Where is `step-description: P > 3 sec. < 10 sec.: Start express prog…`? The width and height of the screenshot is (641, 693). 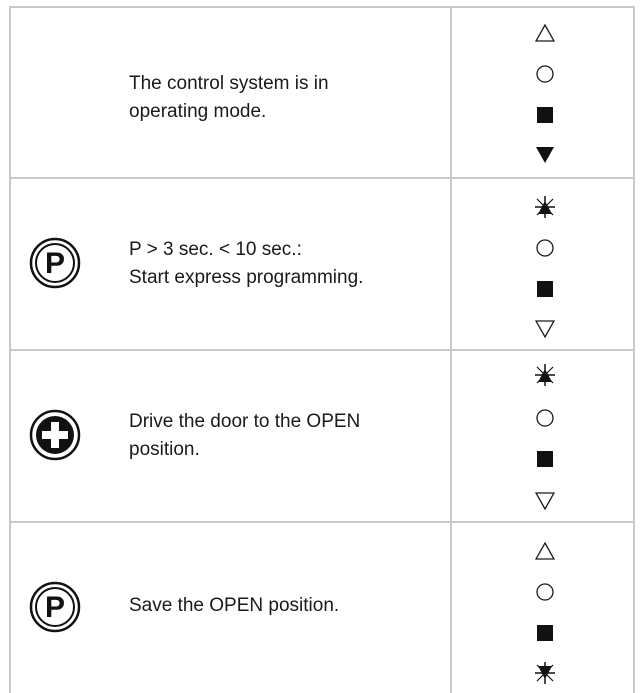 step-description: P > 3 sec. < 10 sec.: Start express prog… is located at coordinates (279, 264).